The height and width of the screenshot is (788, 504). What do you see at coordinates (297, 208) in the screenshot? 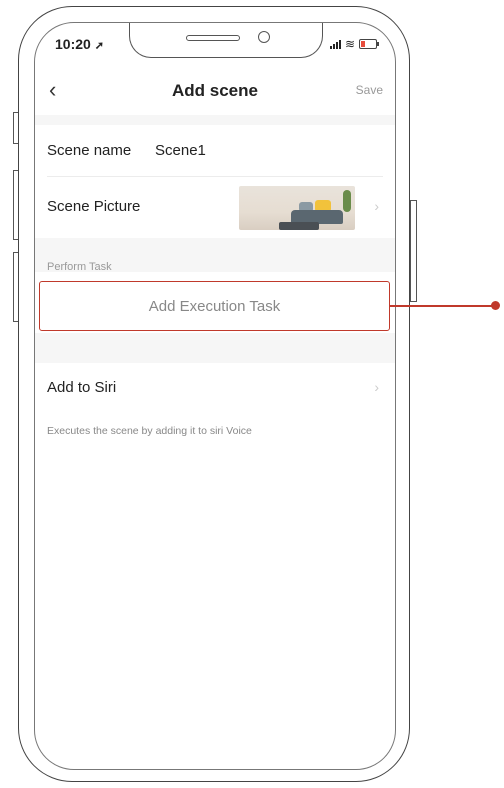
I see `scene-picture-thumbnail` at bounding box center [297, 208].